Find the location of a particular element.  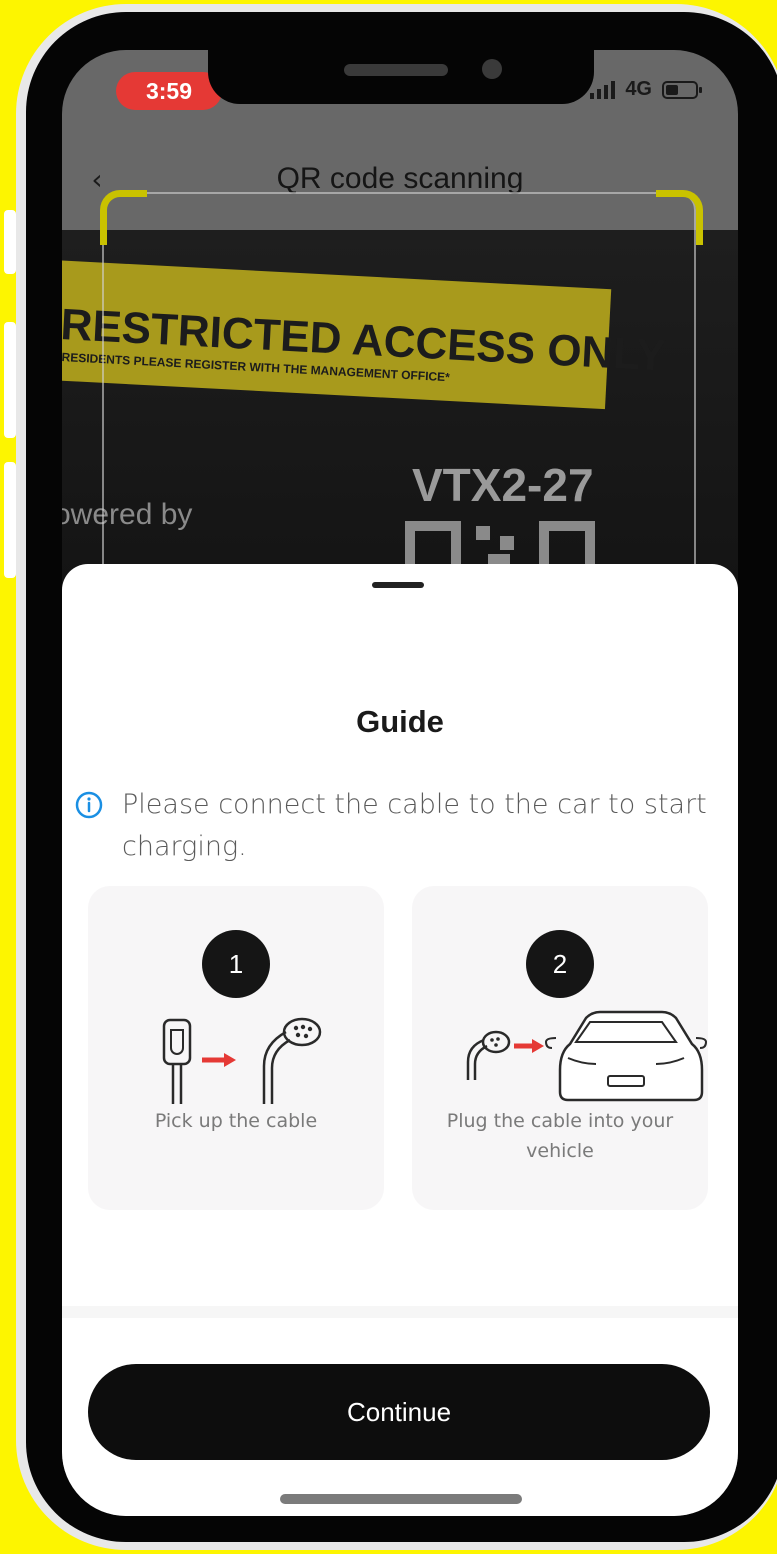

step-card-1: 1 Pick up the cable is located at coordinates (236, 1048).